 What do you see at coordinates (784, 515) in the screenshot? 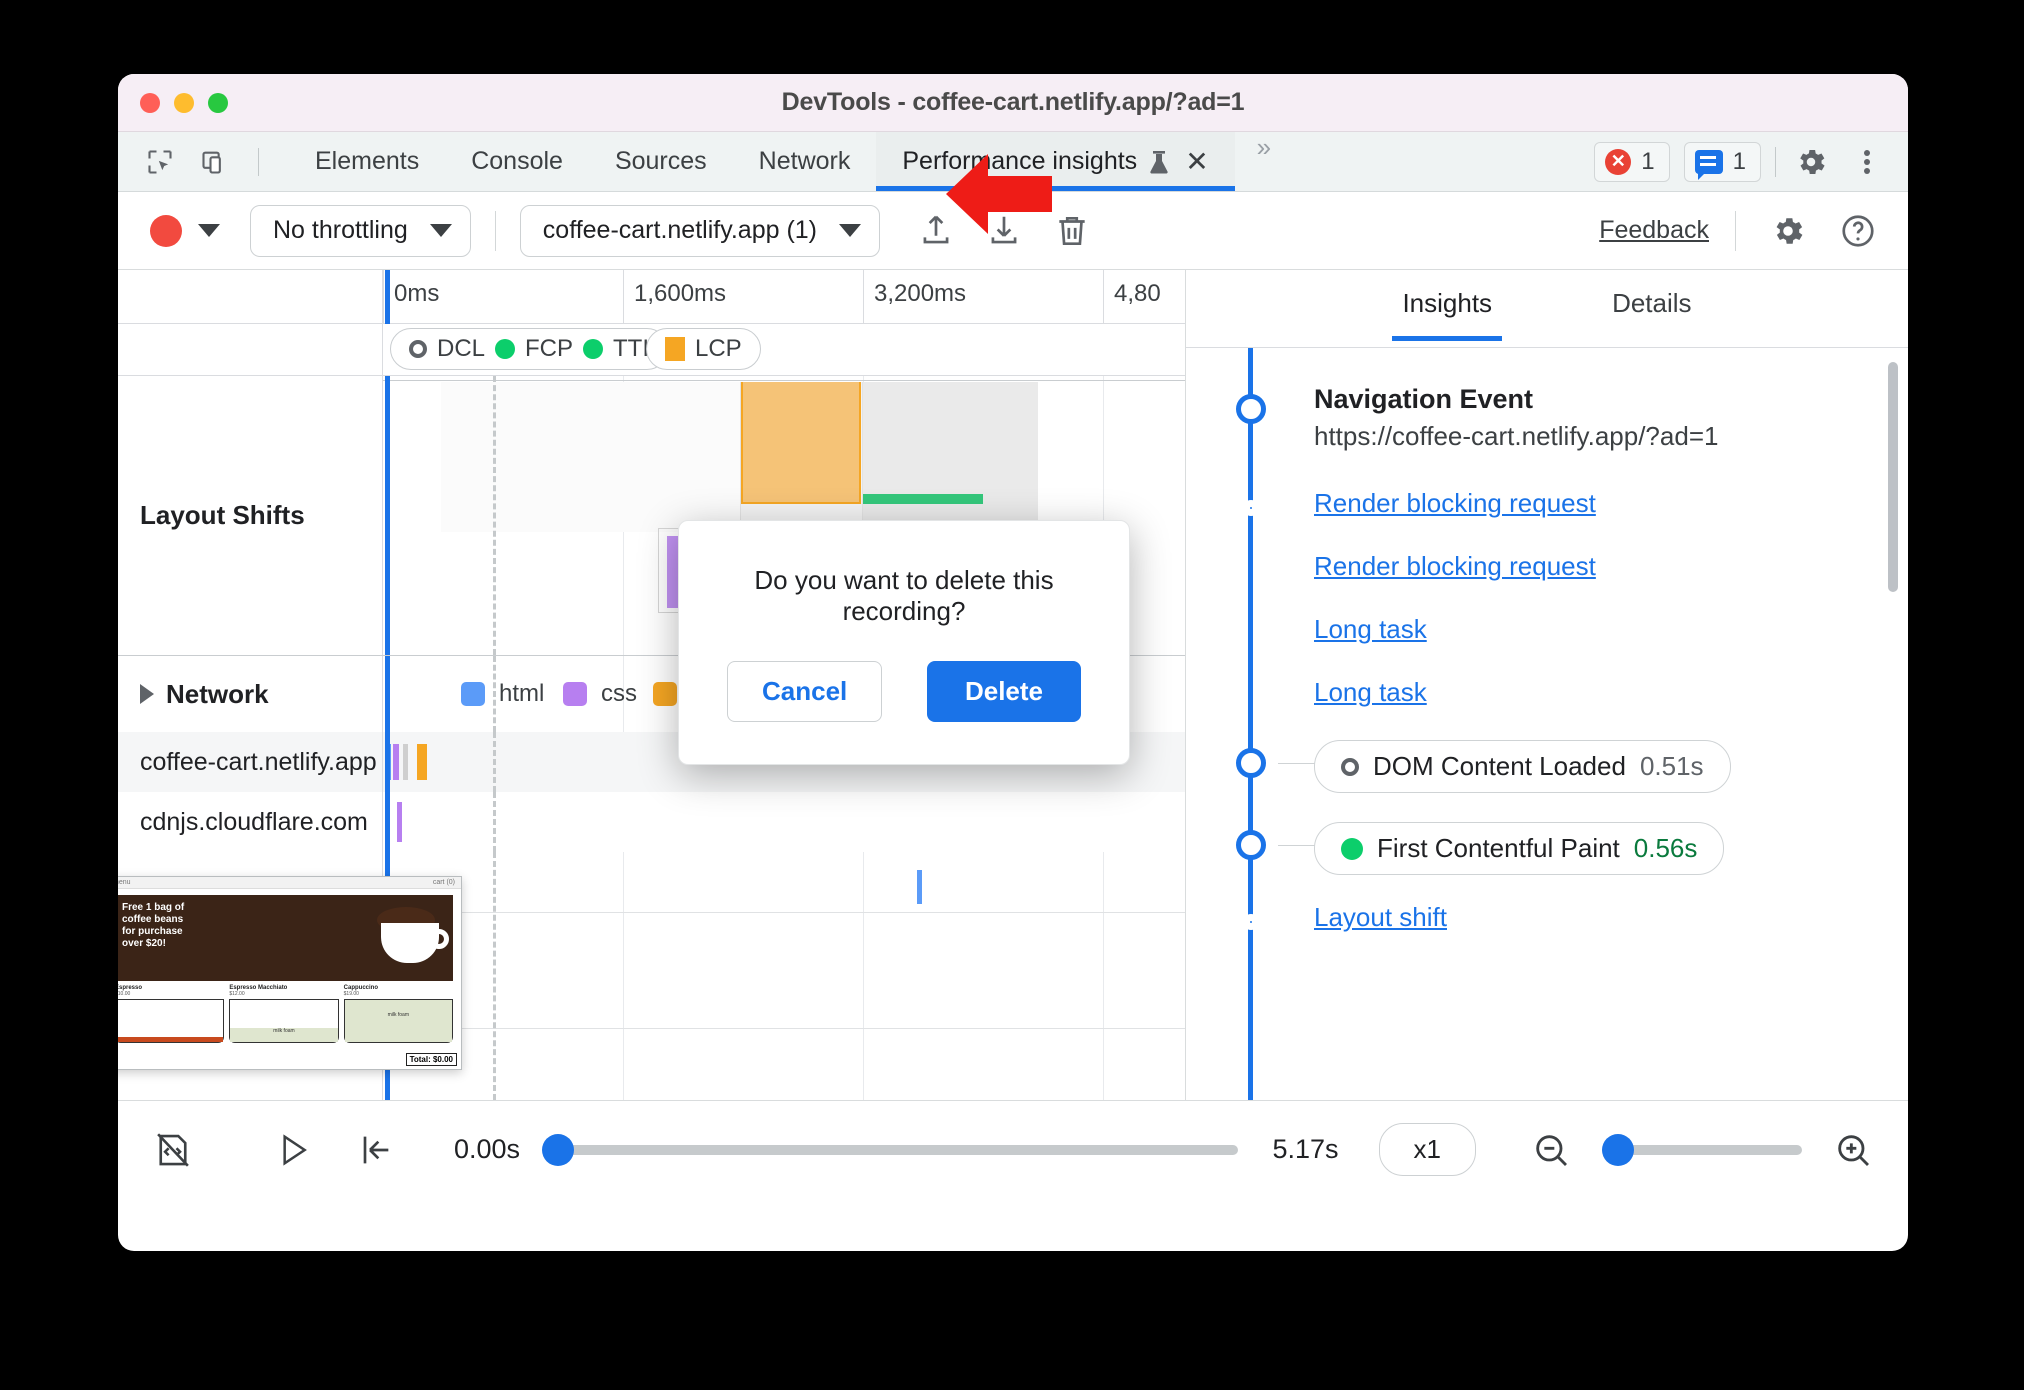
I see `layout-shifts-canvas` at bounding box center [784, 515].